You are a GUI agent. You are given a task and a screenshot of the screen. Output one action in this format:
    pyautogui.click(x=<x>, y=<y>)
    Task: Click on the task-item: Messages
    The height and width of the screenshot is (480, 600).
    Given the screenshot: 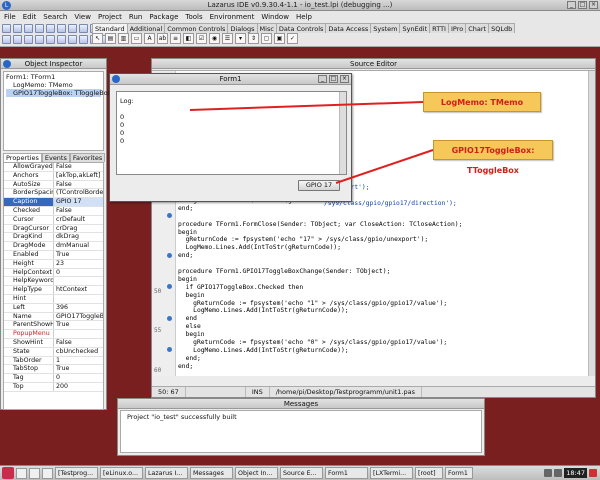 What is the action you would take?
    pyautogui.click(x=211, y=473)
    